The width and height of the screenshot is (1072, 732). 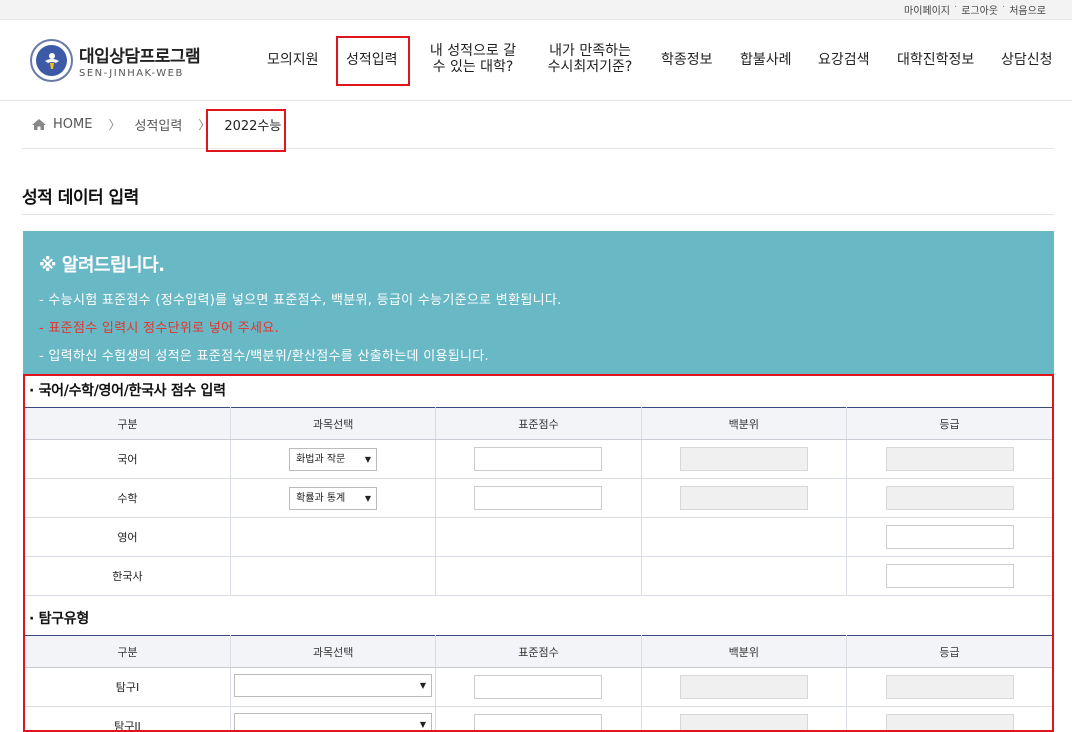 What do you see at coordinates (128, 687) in the screenshot?
I see `row-label: 탐구I` at bounding box center [128, 687].